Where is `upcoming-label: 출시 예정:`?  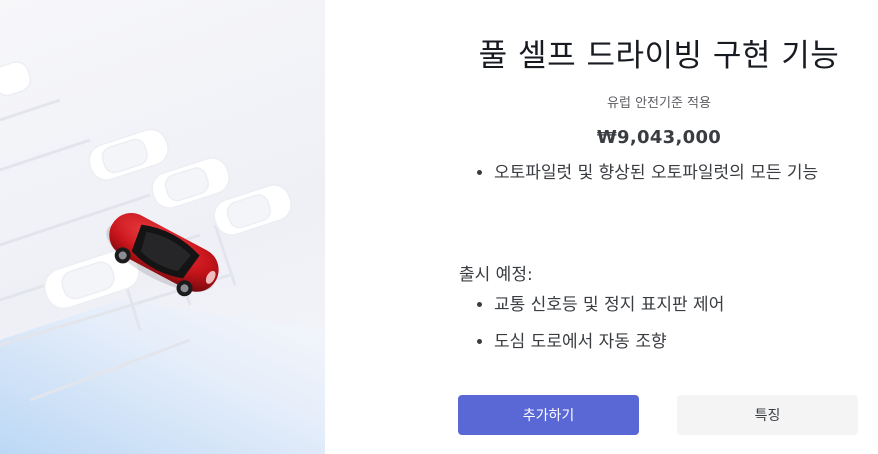
upcoming-label: 출시 예정: is located at coordinates (496, 275).